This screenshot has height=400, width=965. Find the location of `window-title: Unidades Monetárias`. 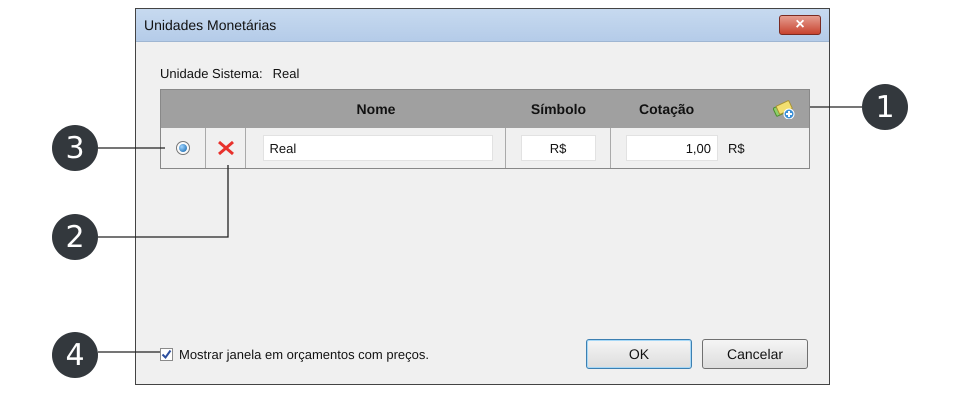

window-title: Unidades Monetárias is located at coordinates (210, 25).